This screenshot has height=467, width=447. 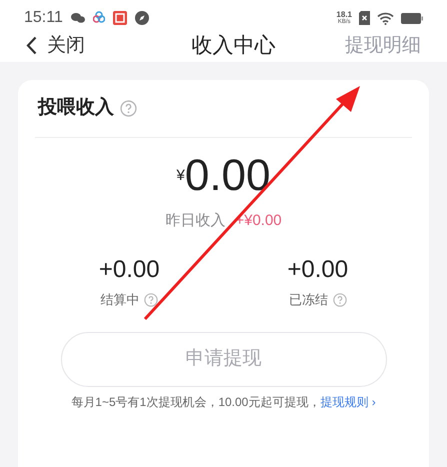 What do you see at coordinates (43, 18) in the screenshot?
I see `status-time: 15:11` at bounding box center [43, 18].